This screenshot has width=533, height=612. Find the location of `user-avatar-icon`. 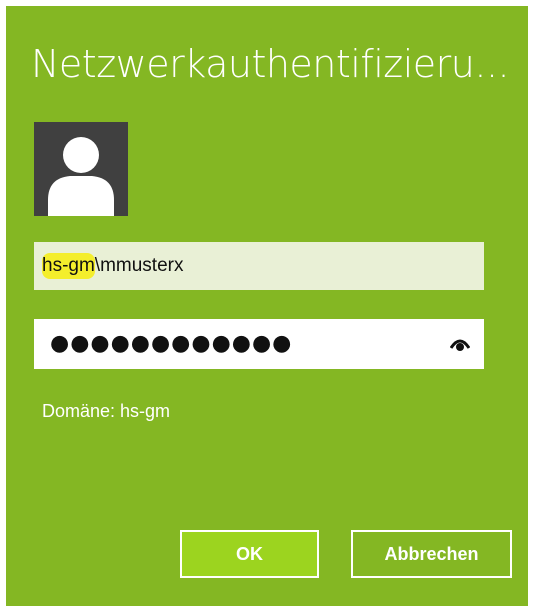

user-avatar-icon is located at coordinates (81, 169).